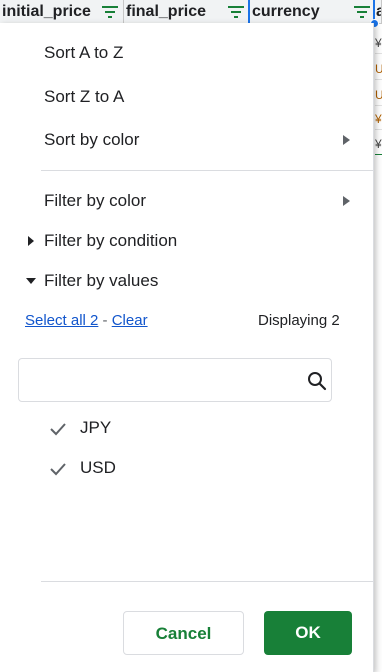  Describe the element at coordinates (183, 633) in the screenshot. I see `cancel-button: Cancel` at that location.